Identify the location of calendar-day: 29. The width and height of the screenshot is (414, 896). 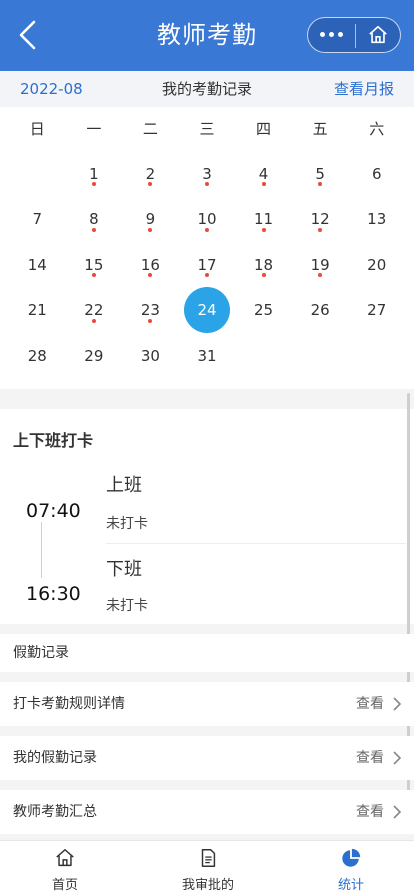
(94, 356).